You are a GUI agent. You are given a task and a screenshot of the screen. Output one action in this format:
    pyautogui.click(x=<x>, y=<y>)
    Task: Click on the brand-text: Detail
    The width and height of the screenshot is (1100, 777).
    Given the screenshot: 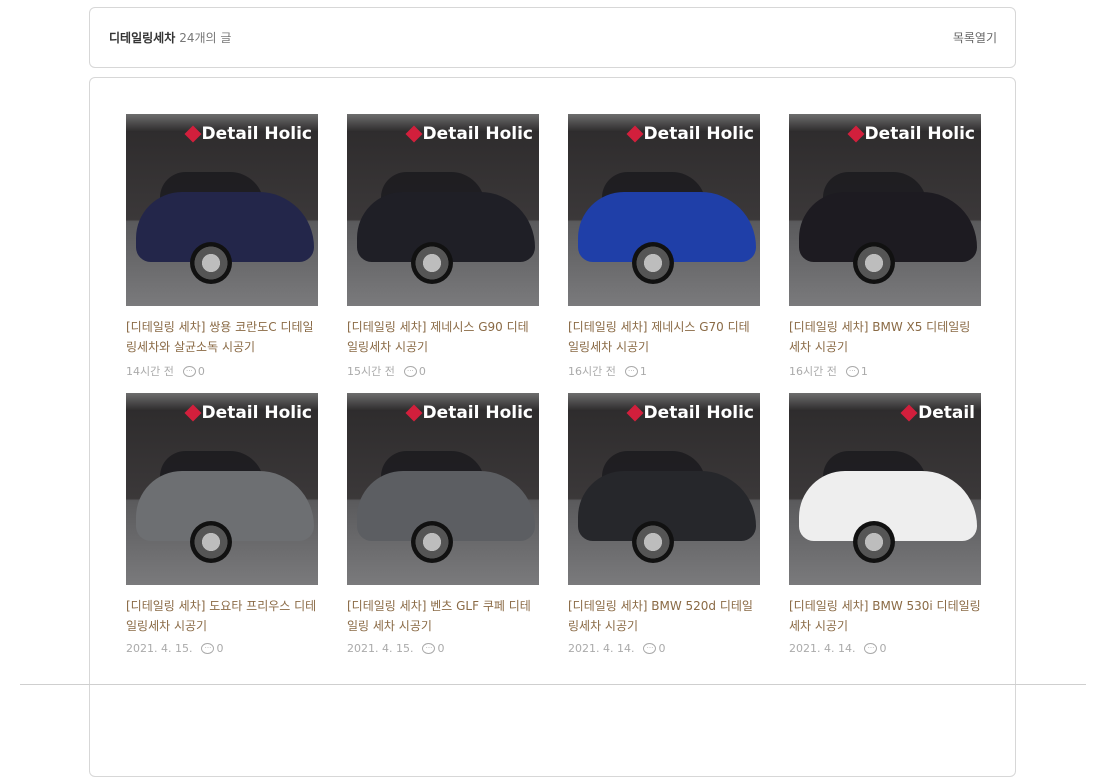 What is the action you would take?
    pyautogui.click(x=946, y=413)
    